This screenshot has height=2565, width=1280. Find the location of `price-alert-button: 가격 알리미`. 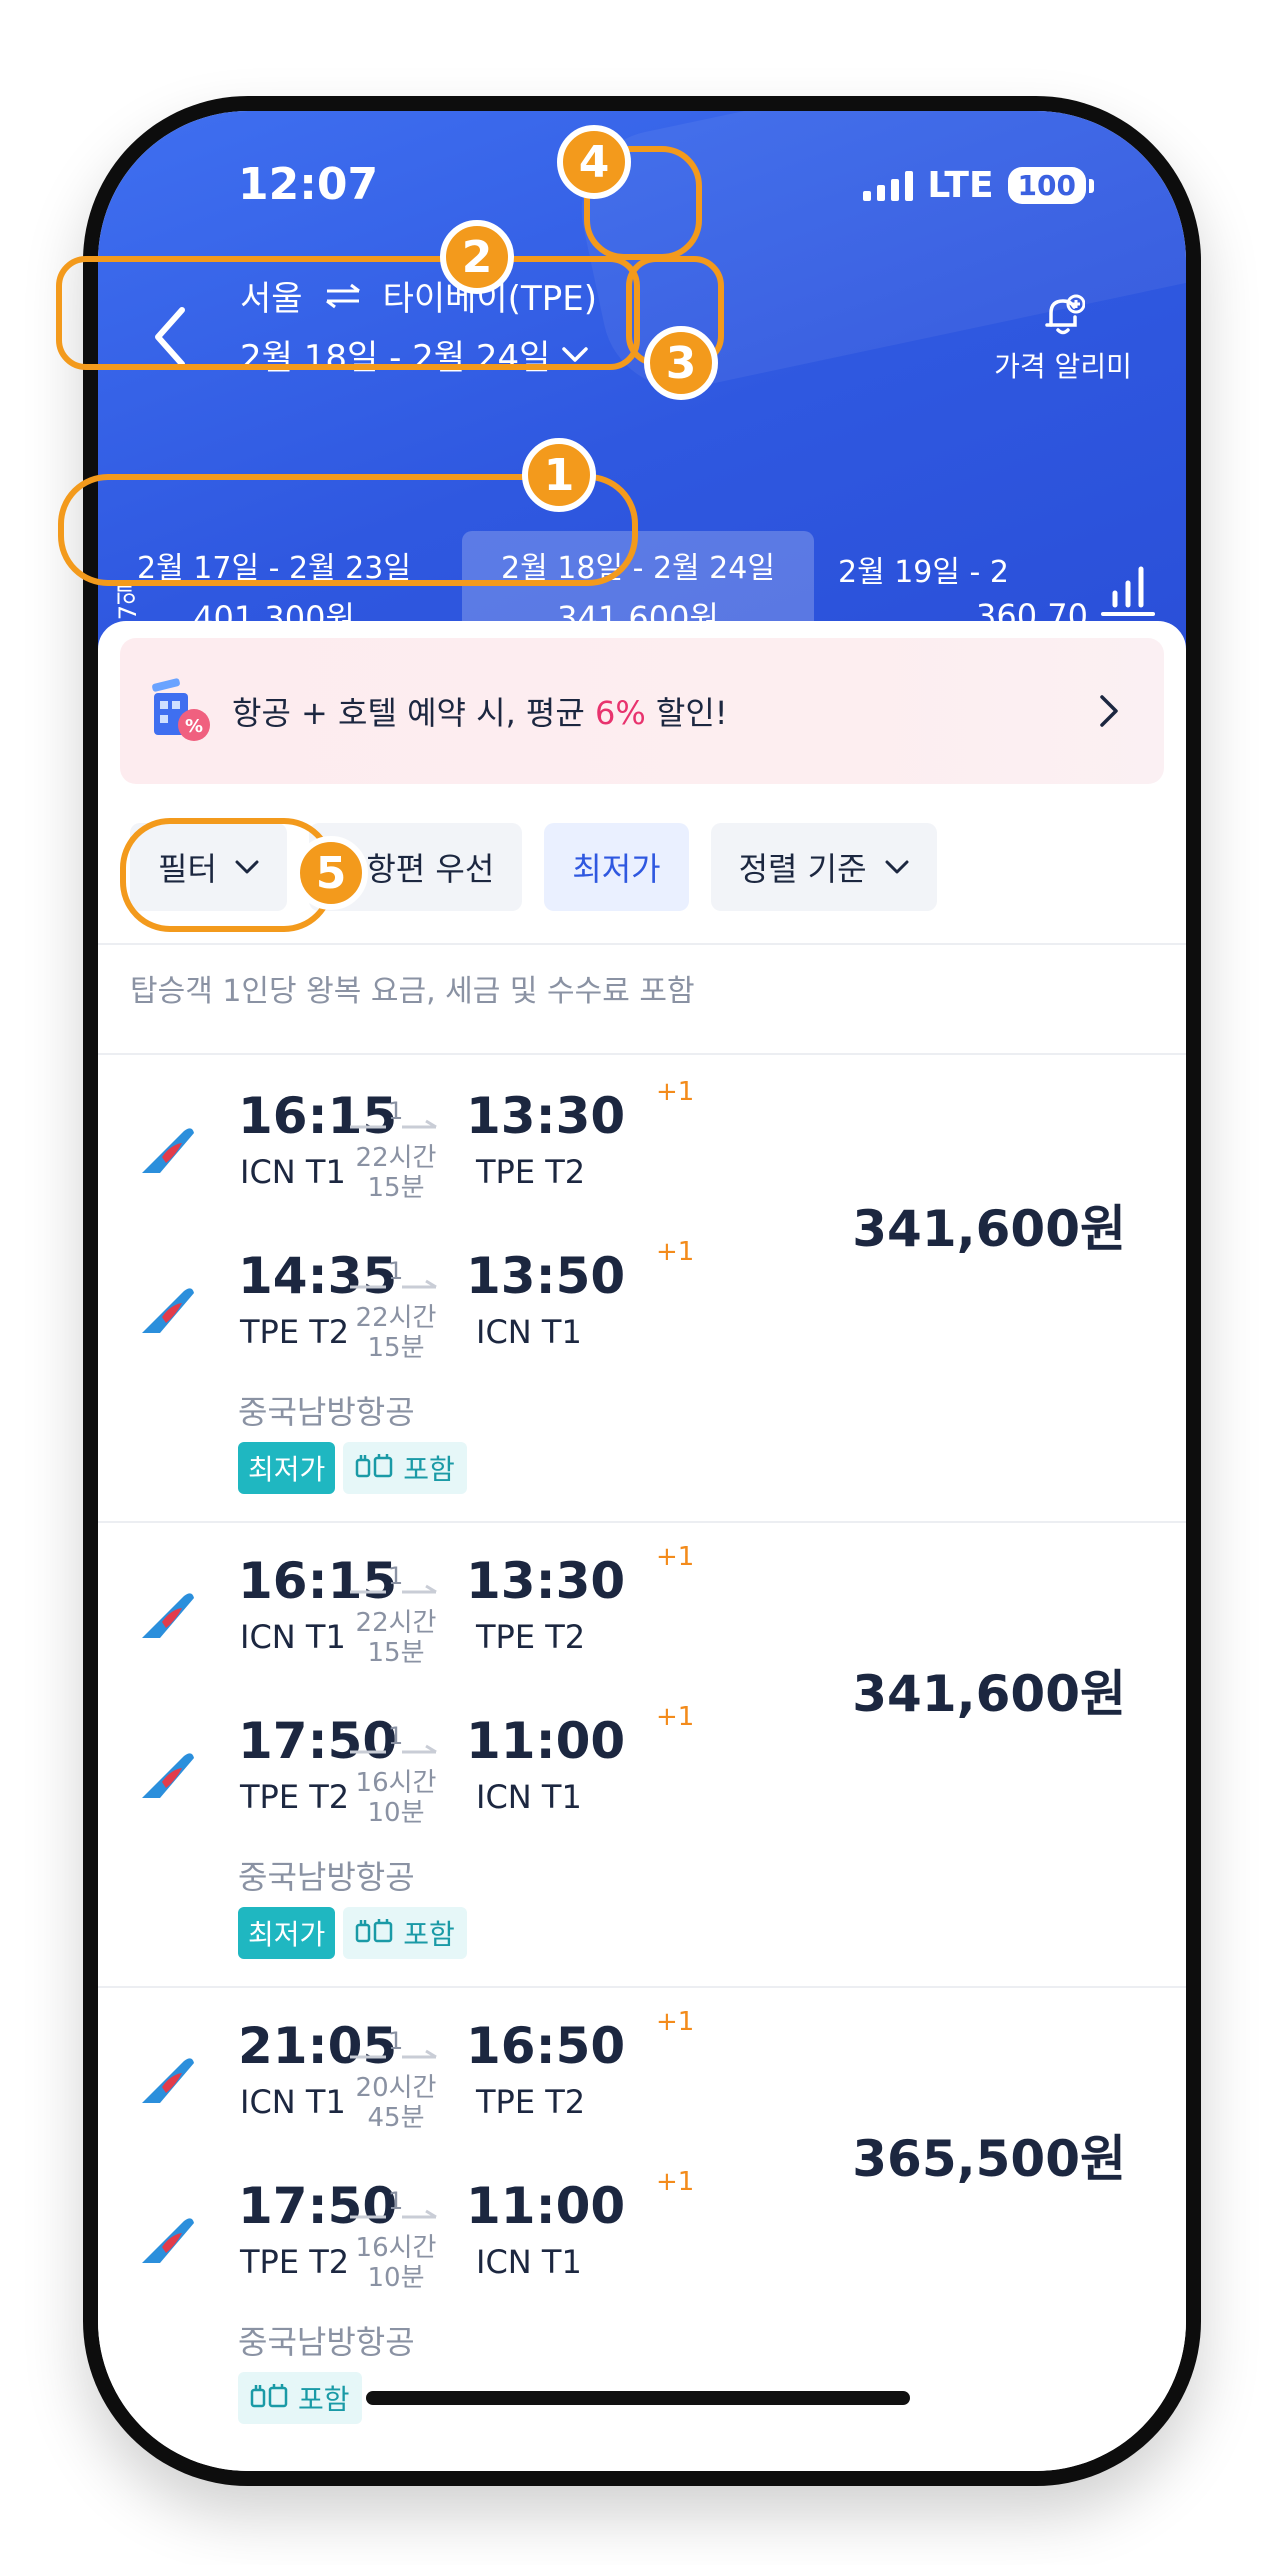

price-alert-button: 가격 알리미 is located at coordinates (1063, 339).